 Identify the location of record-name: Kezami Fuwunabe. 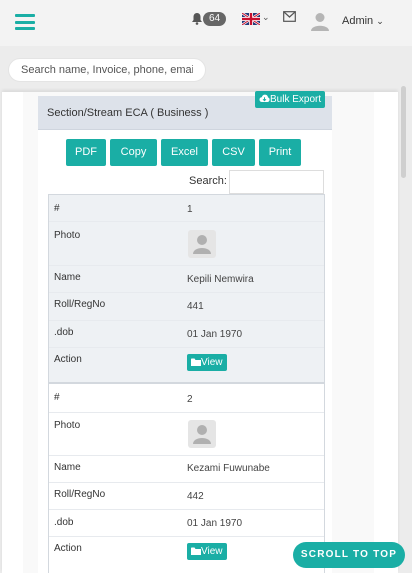
(228, 468).